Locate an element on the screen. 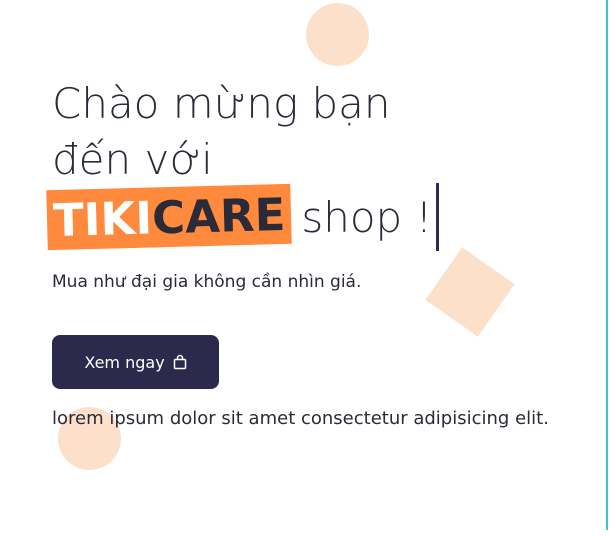  hero-subtitle: Mua như đại gia không cần nhìn giá. is located at coordinates (207, 282).